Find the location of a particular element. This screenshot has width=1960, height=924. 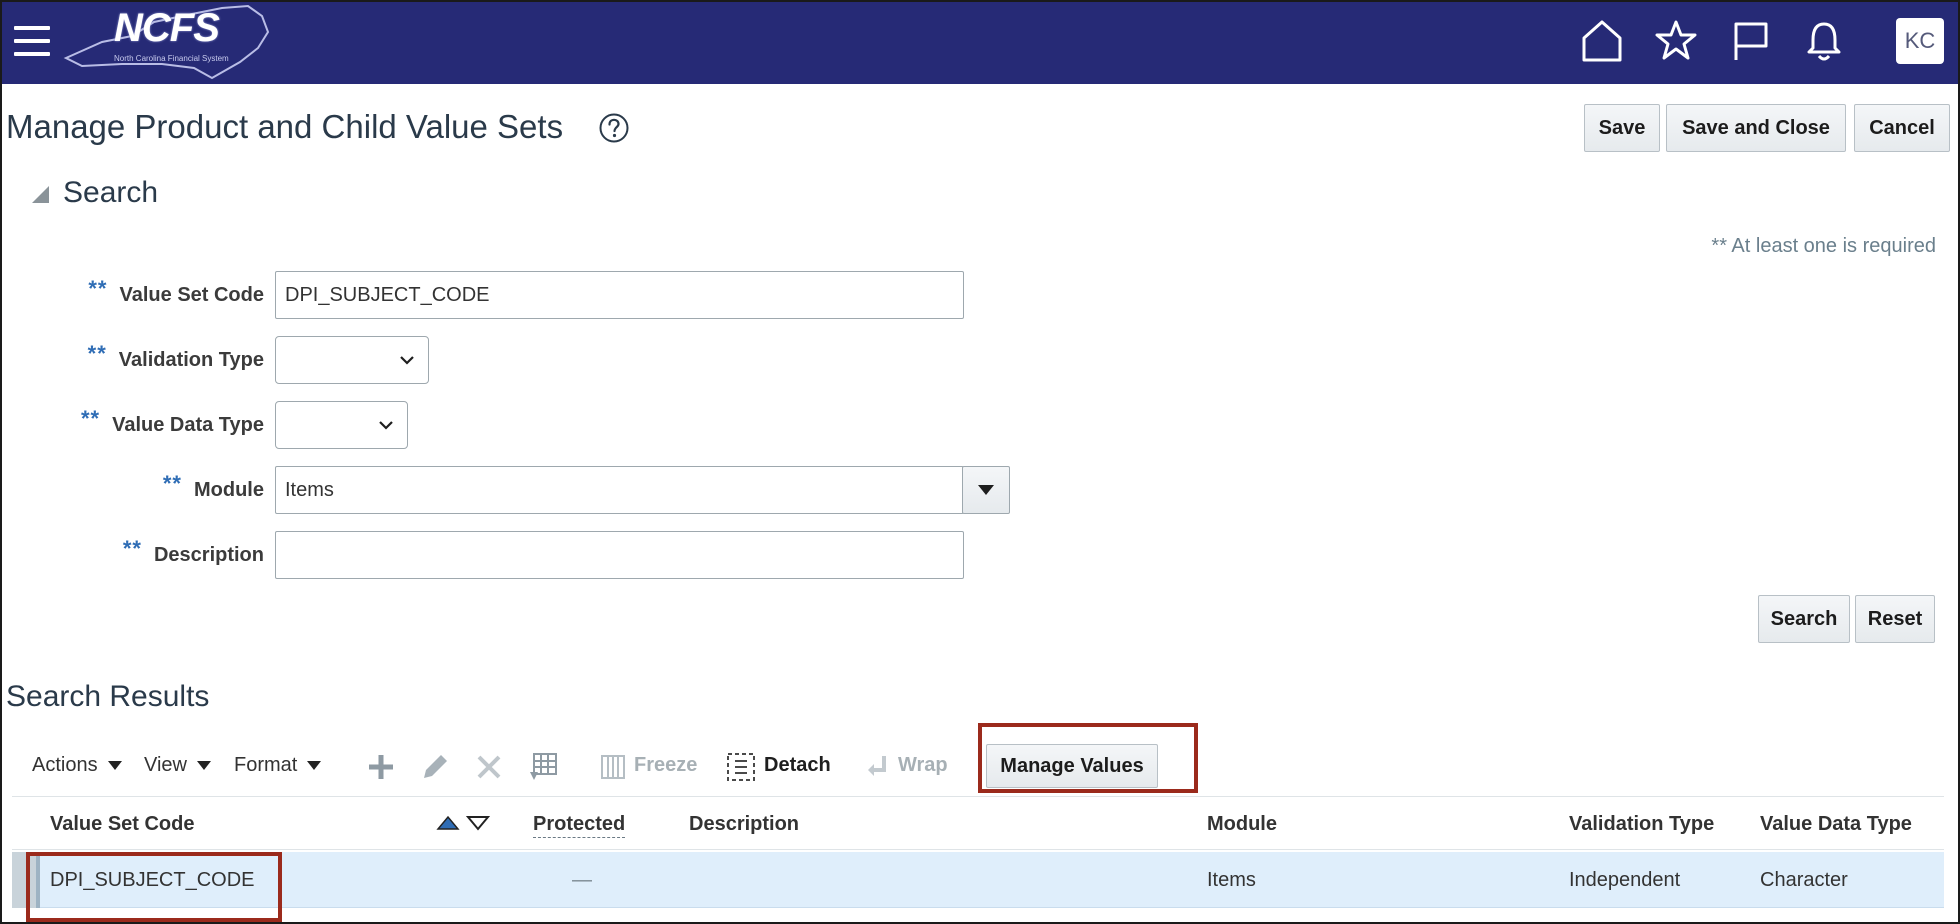

actions-menu: Actions is located at coordinates (77, 765).